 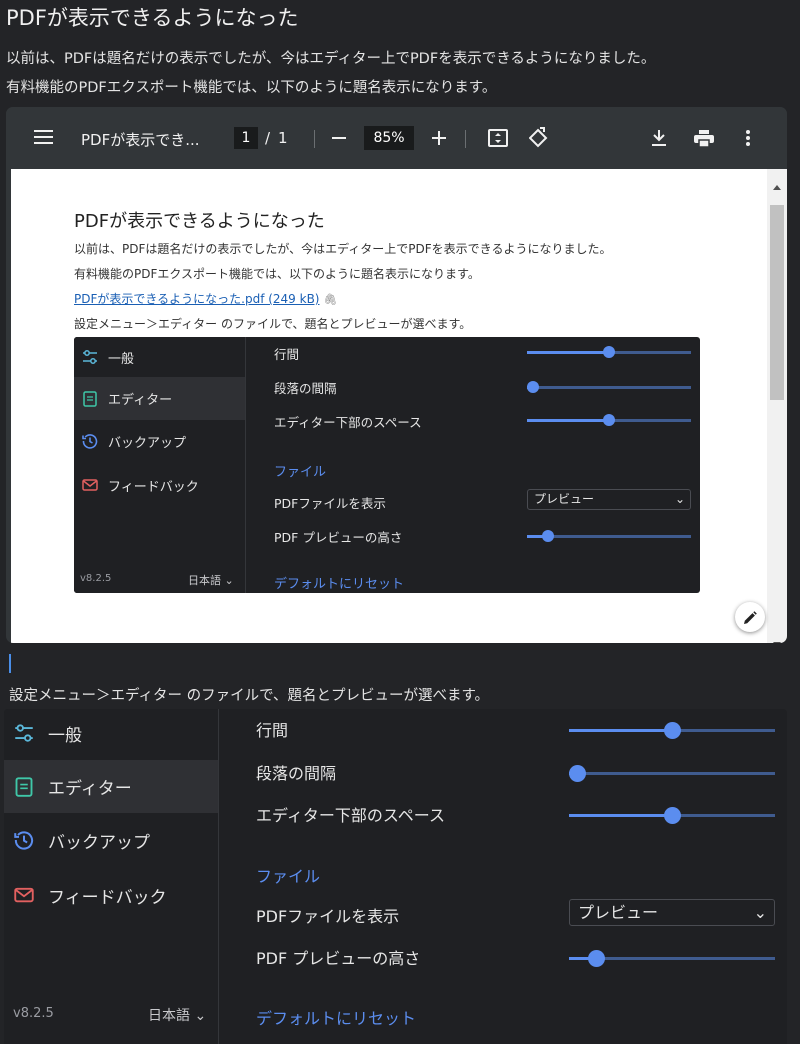 I want to click on text-cursor, so click(x=10, y=663).